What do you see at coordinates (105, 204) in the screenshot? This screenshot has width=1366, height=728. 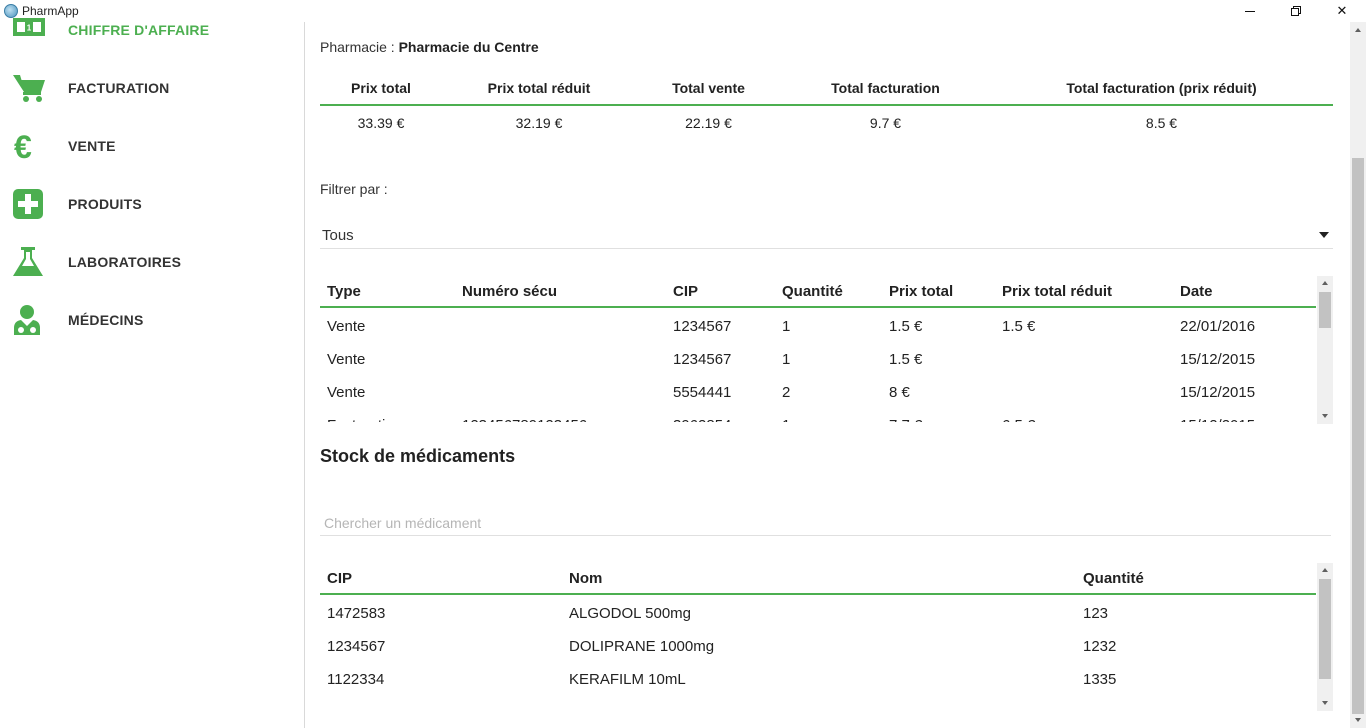 I see `sidebar-item-label: PRODUITS` at bounding box center [105, 204].